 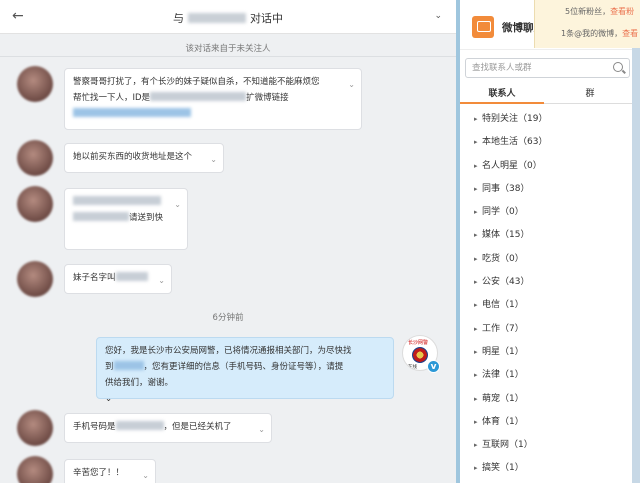 What do you see at coordinates (550, 235) in the screenshot?
I see `contact-group: ▸ 媒体（15）` at bounding box center [550, 235].